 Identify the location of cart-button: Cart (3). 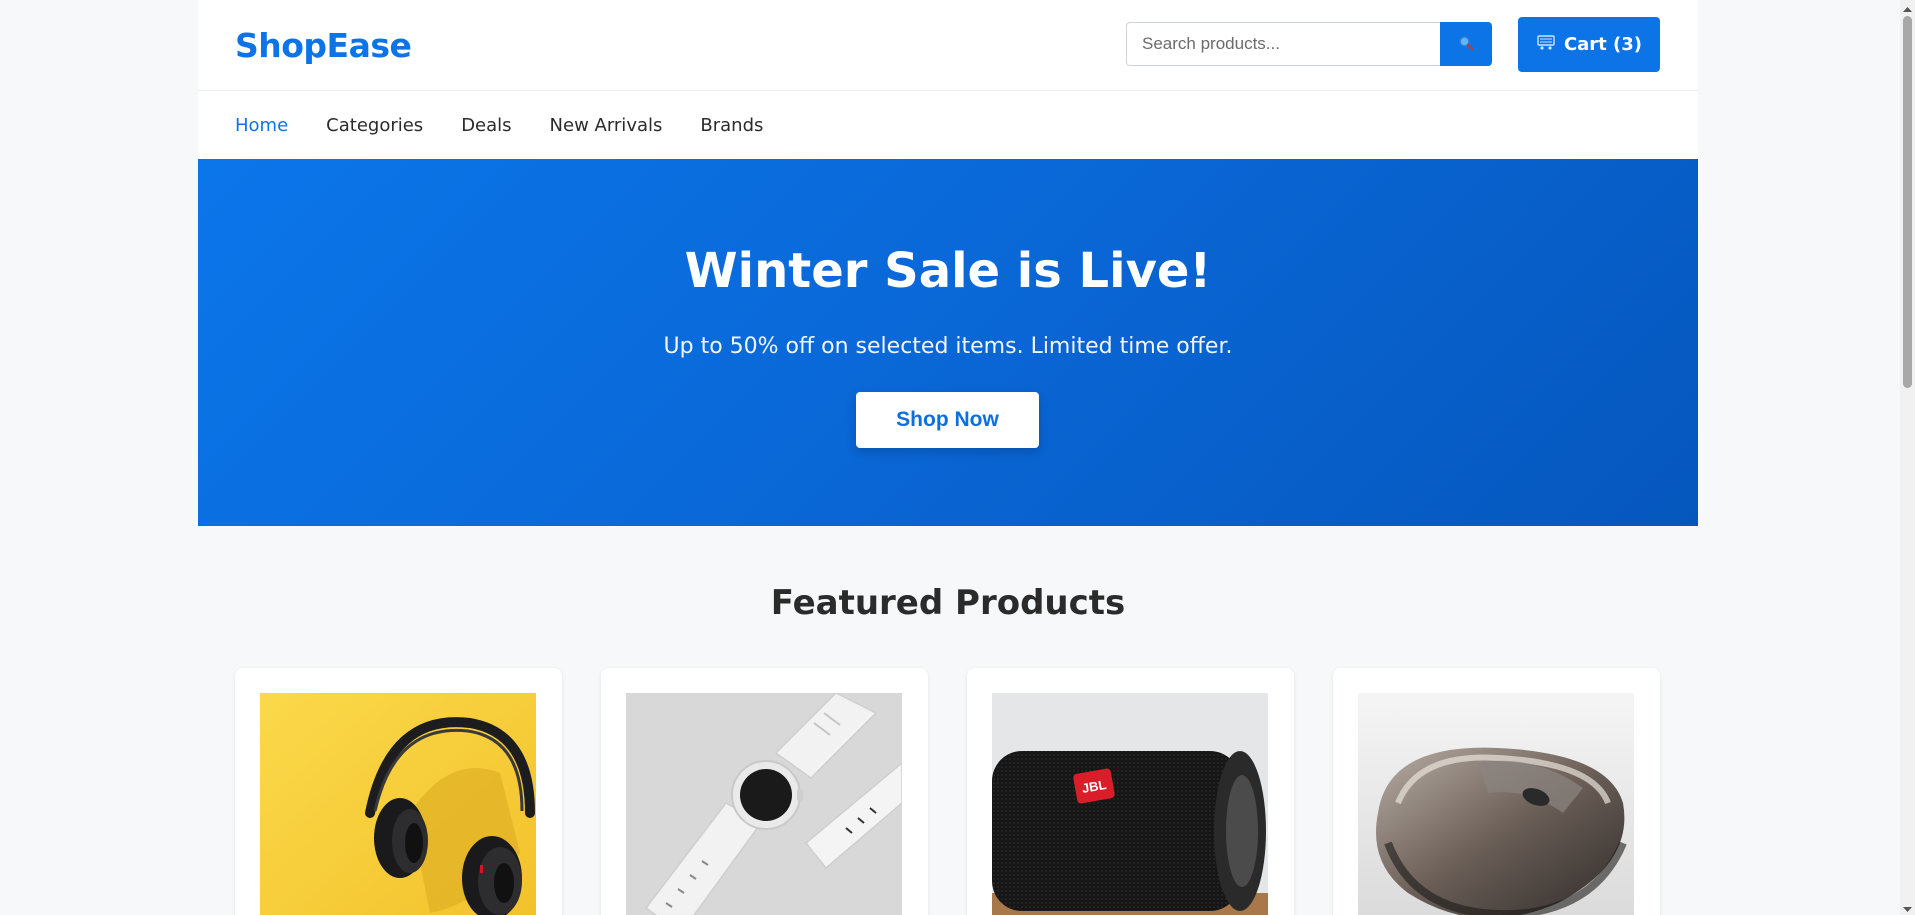
(1589, 44).